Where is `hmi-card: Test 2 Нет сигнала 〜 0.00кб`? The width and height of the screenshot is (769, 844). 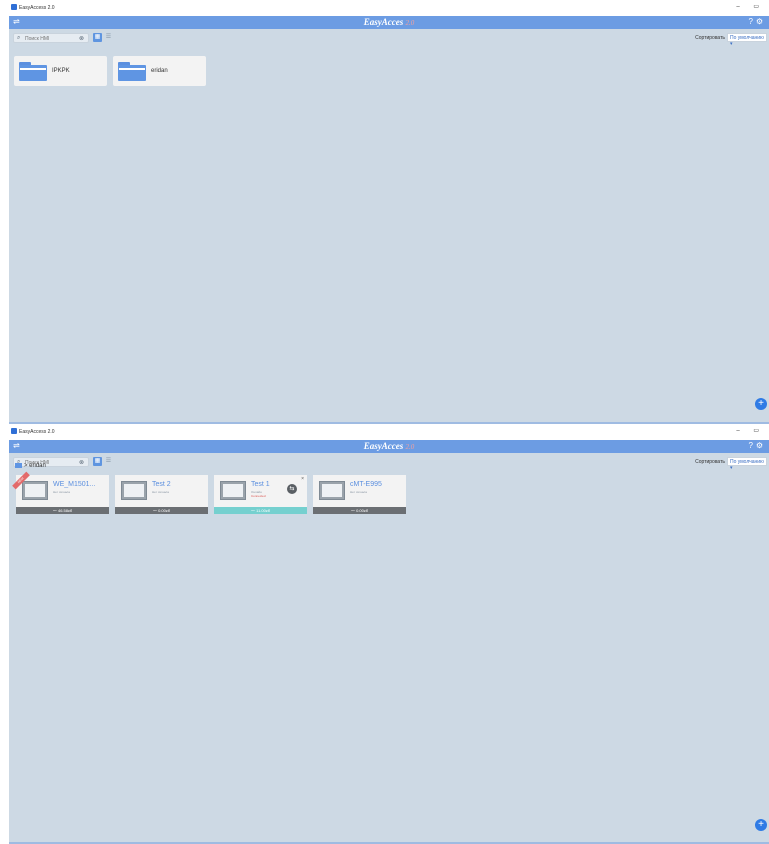 hmi-card: Test 2 Нет сигнала 〜 0.00кб is located at coordinates (161, 494).